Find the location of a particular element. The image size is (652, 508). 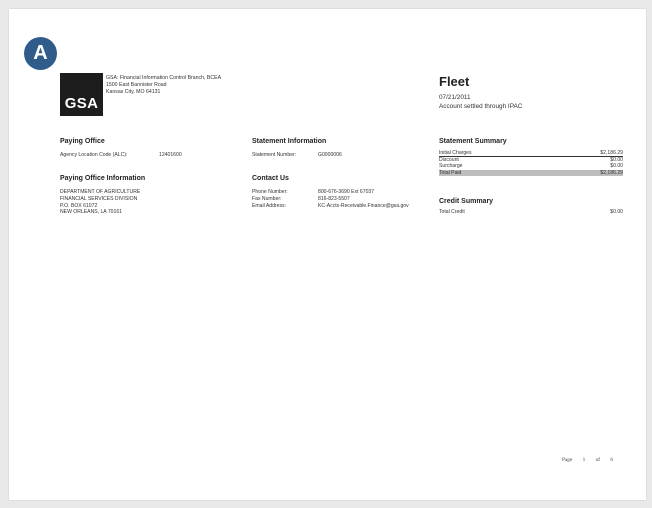

org-line-3: Kansas City, MO 64131 is located at coordinates (133, 92).